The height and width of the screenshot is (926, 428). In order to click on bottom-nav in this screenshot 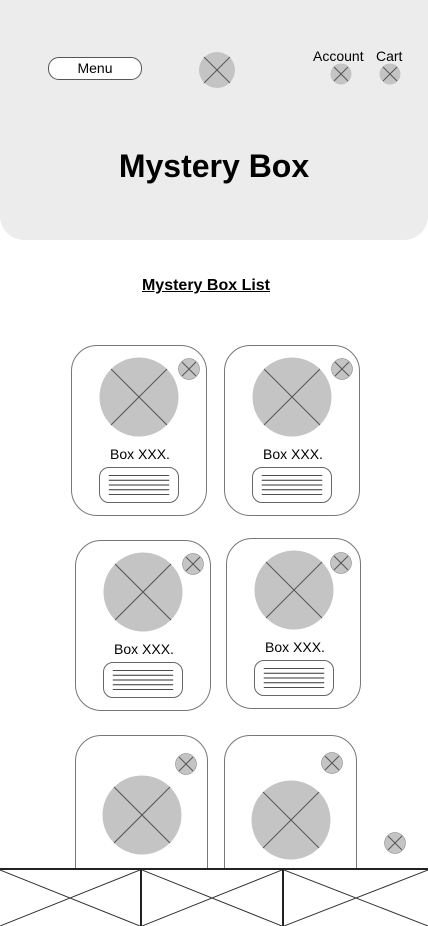, I will do `click(214, 897)`.